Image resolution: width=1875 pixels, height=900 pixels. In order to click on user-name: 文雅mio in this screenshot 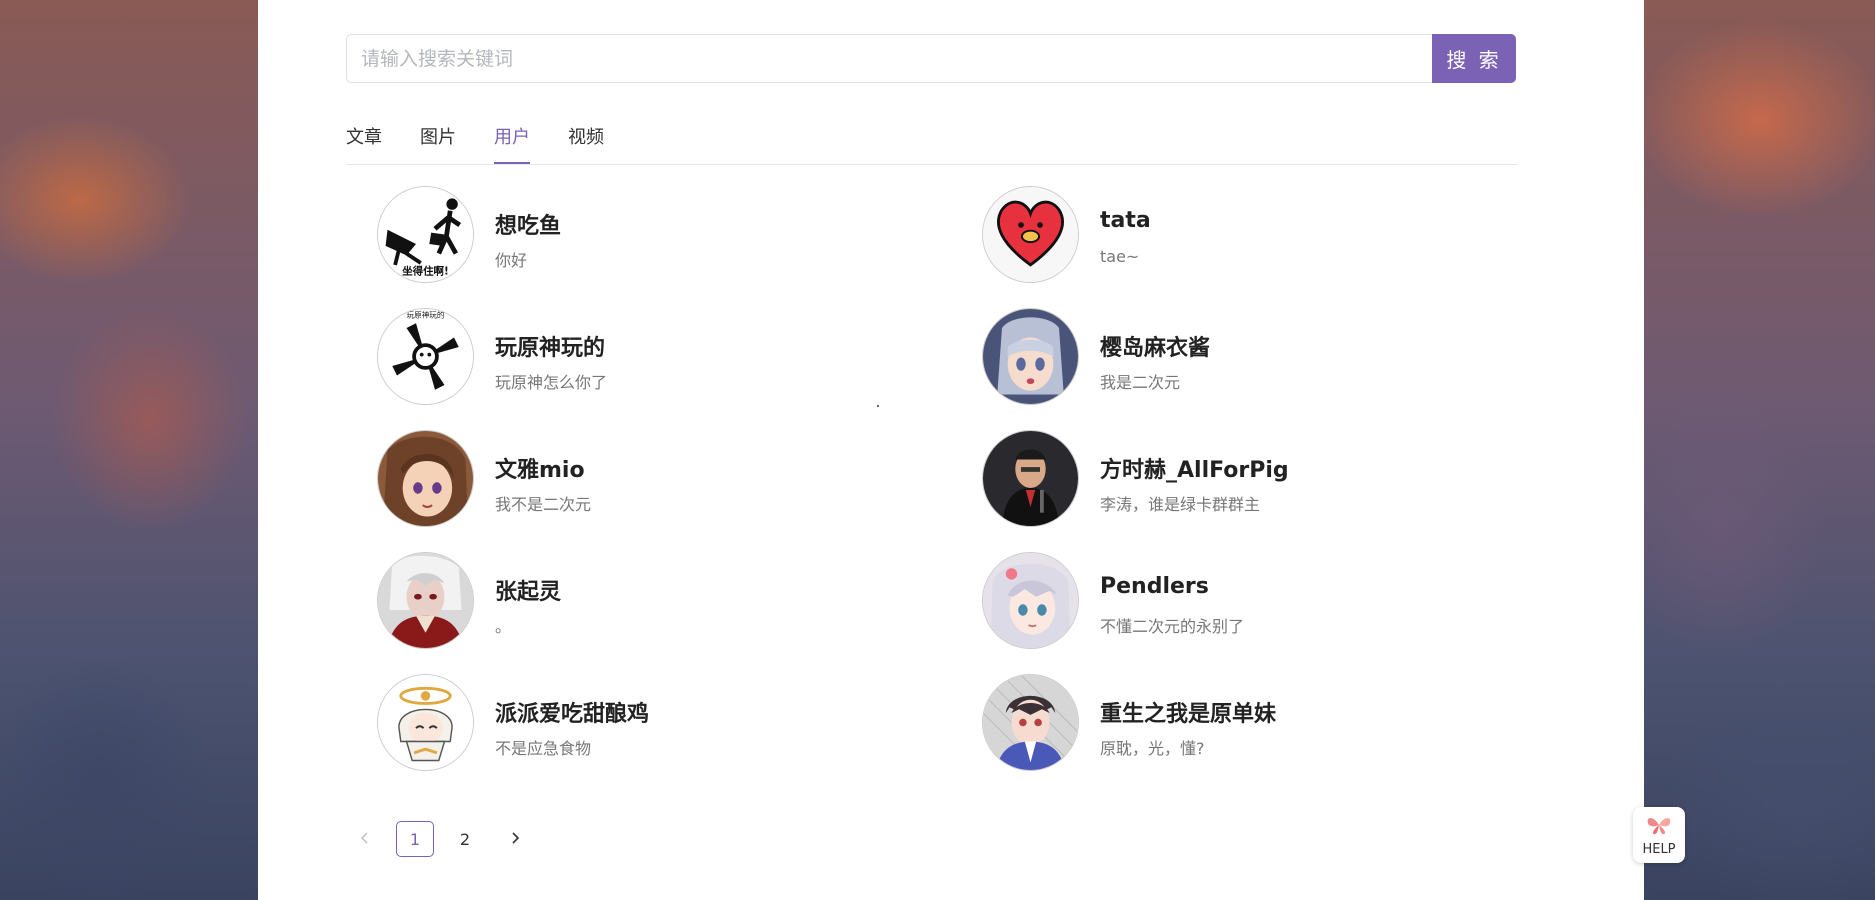, I will do `click(540, 468)`.